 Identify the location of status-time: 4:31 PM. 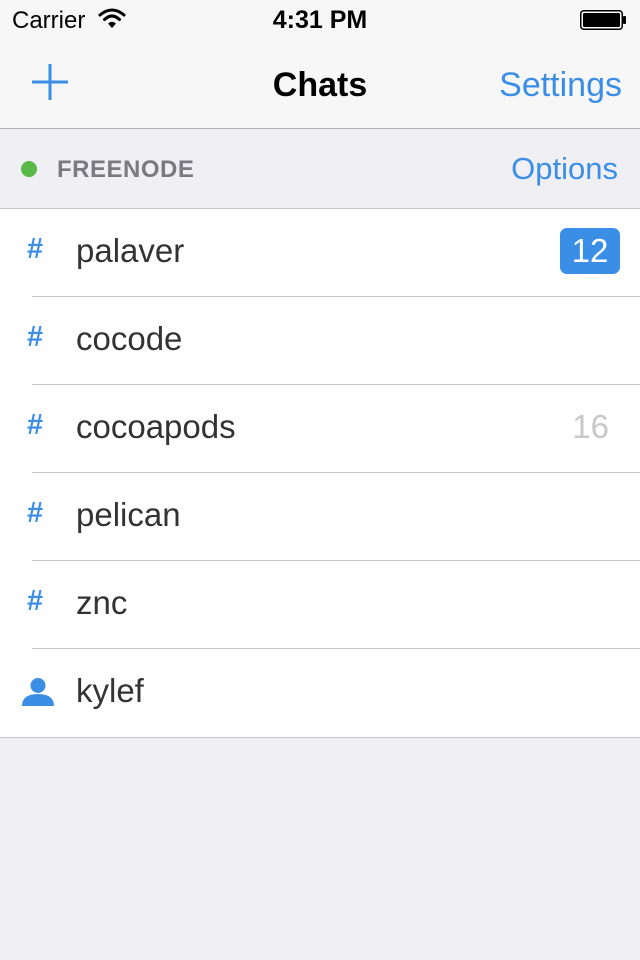
(320, 20).